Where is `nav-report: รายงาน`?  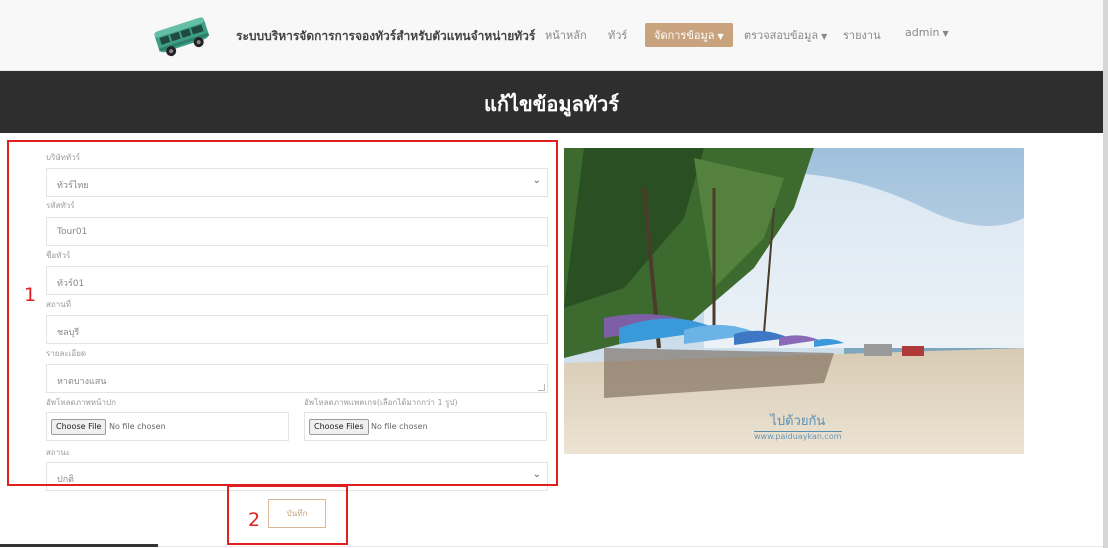 nav-report: รายงาน is located at coordinates (862, 35).